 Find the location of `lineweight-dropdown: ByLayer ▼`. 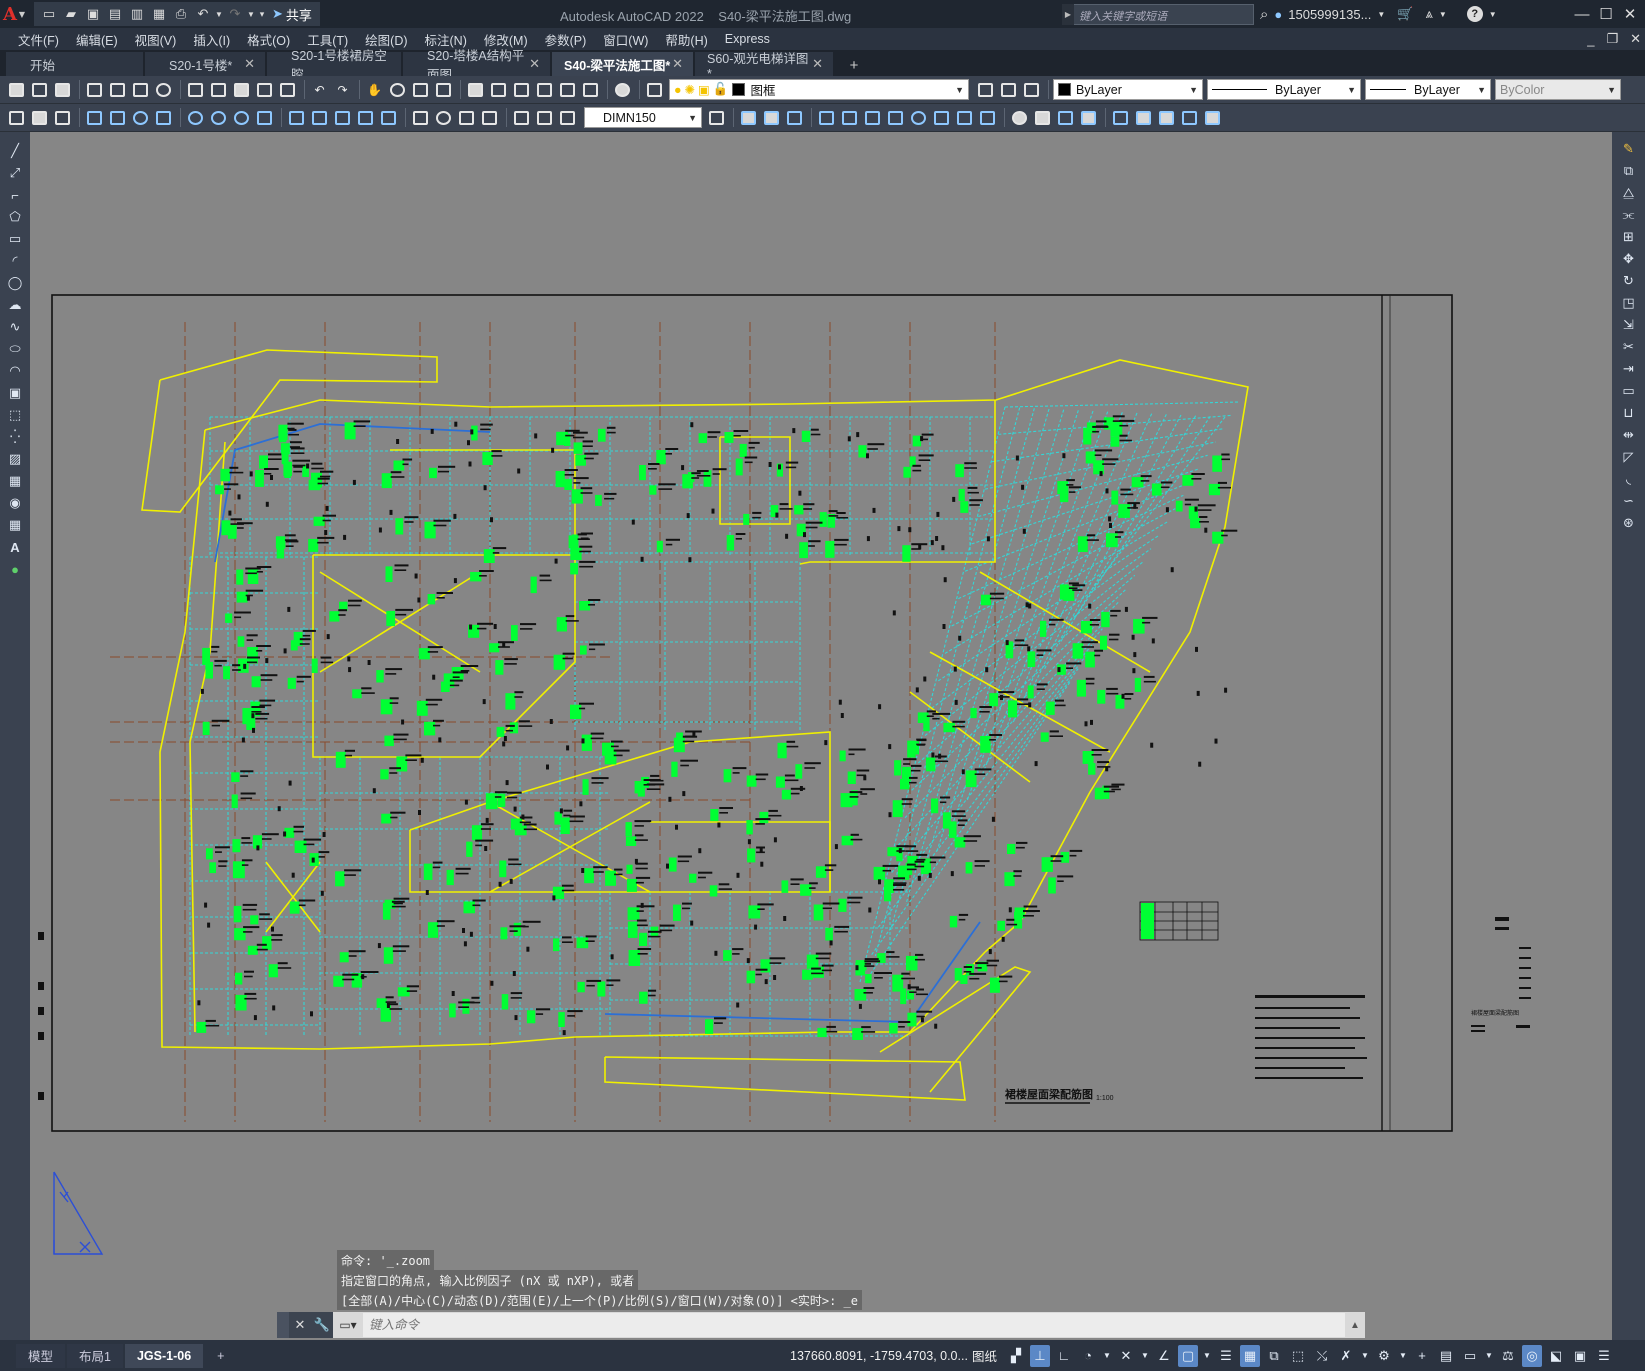

lineweight-dropdown: ByLayer ▼ is located at coordinates (1428, 89).